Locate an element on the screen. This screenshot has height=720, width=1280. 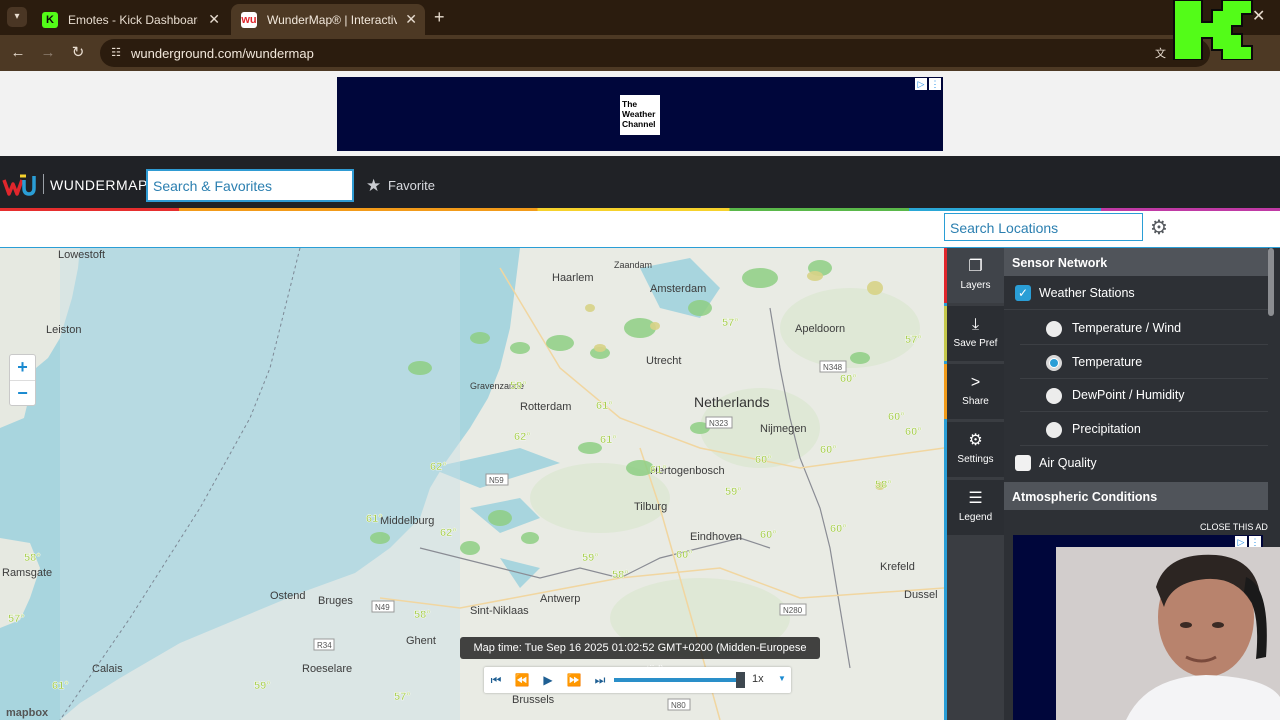
save-pref-button: ⤓ Save Pref is located at coordinates (974, 333).